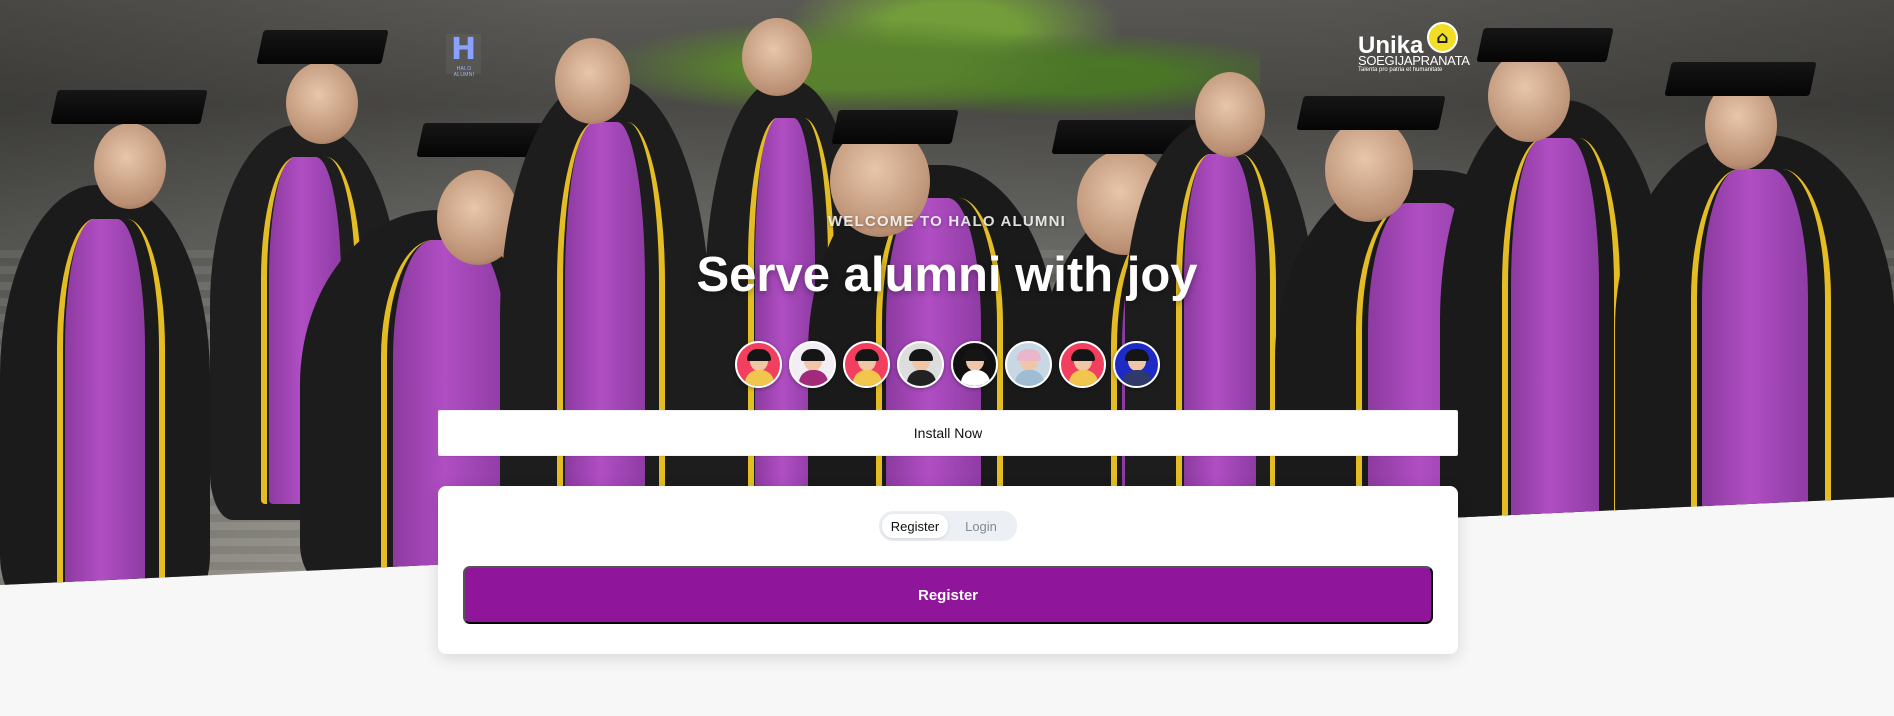 The width and height of the screenshot is (1894, 716). I want to click on avatar-blue-icon, so click(1136, 364).